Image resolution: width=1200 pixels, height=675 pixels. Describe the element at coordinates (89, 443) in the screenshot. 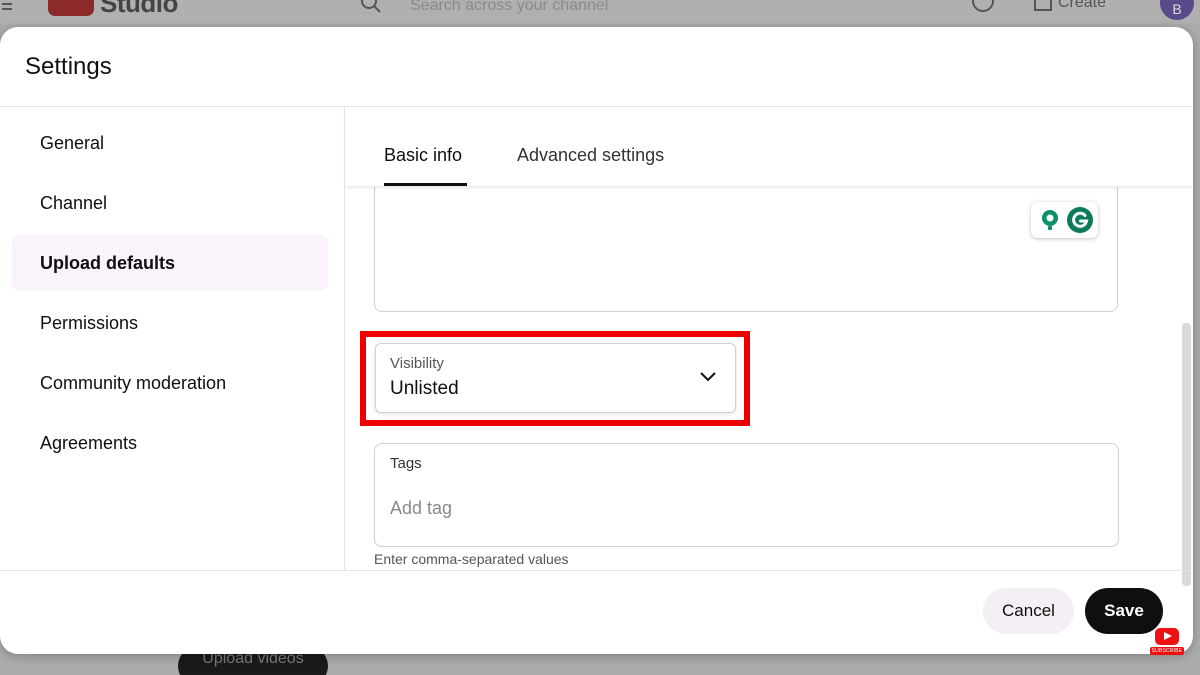

I see `sidebar-item-label: Agreements` at that location.